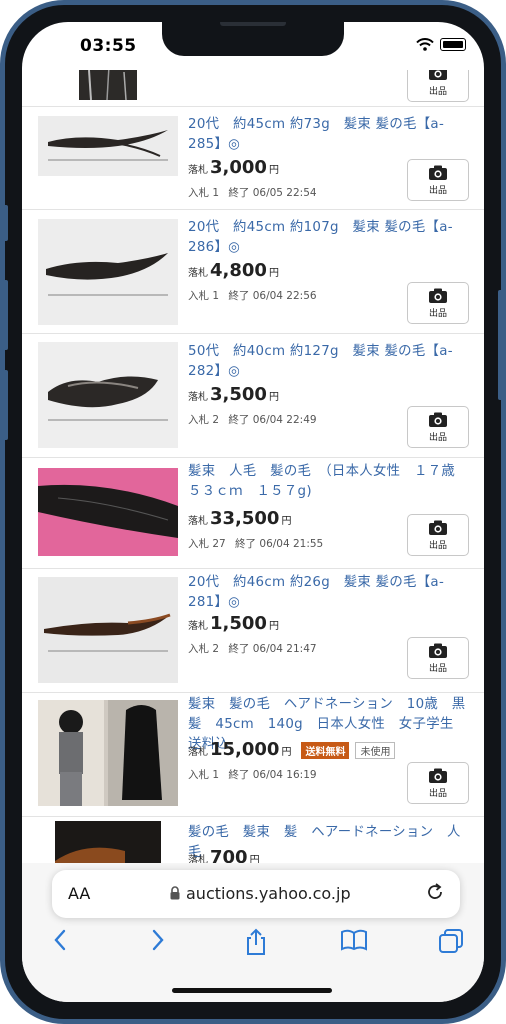 The height and width of the screenshot is (1024, 506). I want to click on forward-icon, so click(158, 940).